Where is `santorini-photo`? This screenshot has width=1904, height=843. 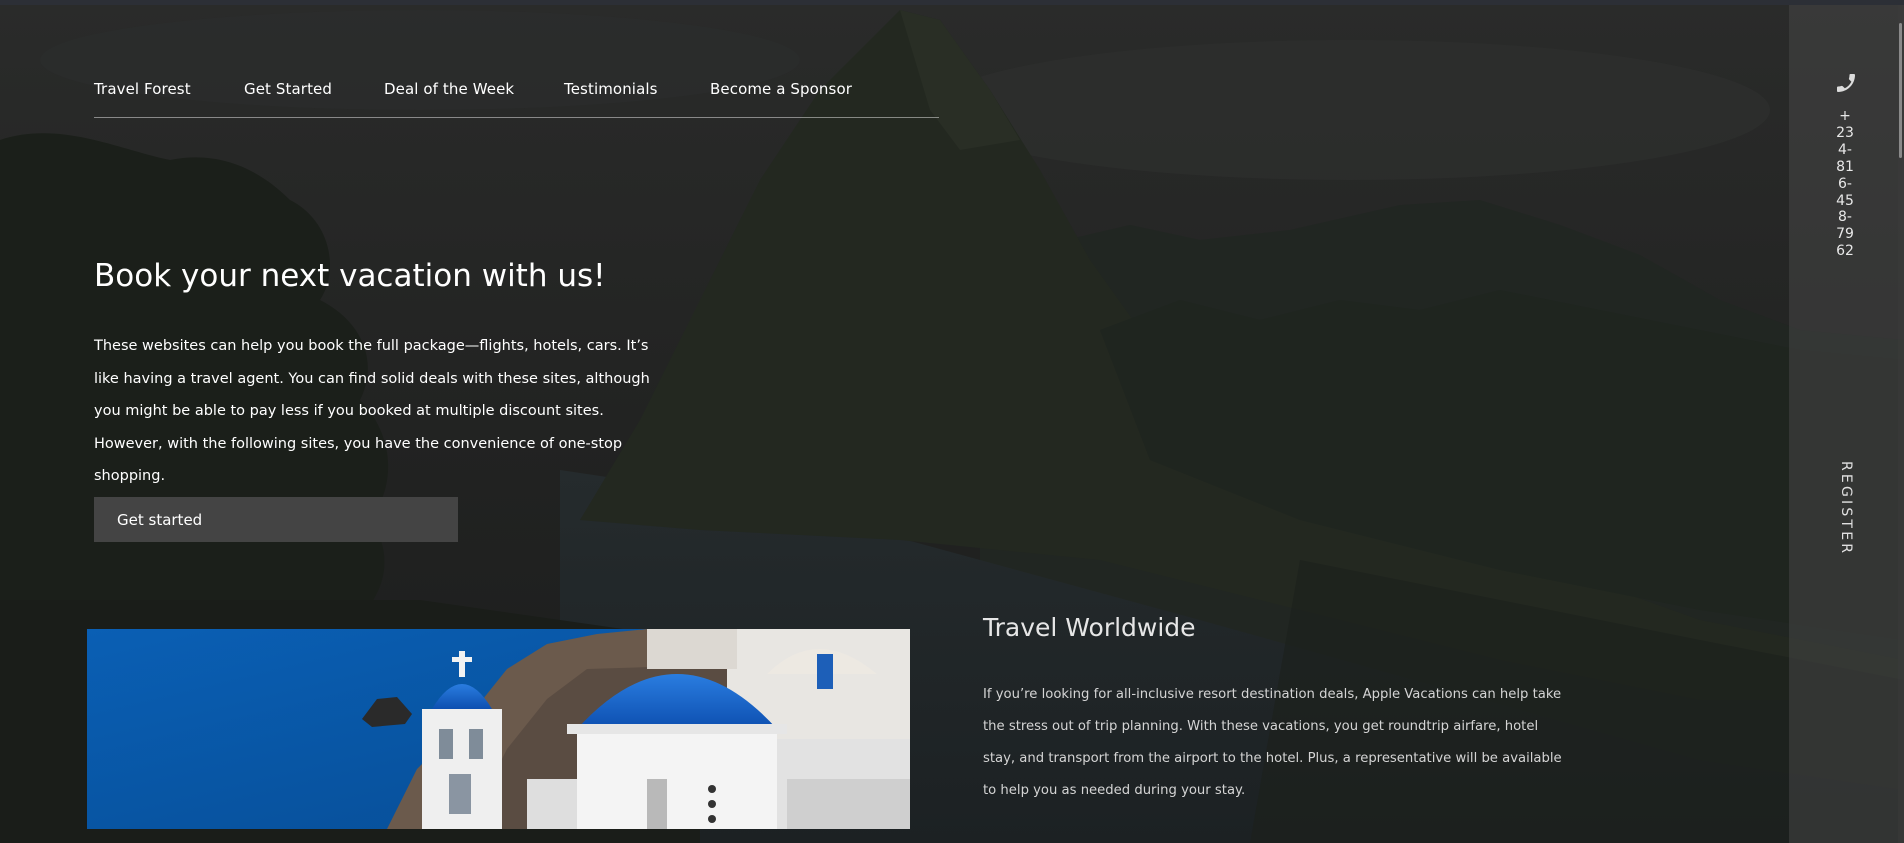 santorini-photo is located at coordinates (498, 729).